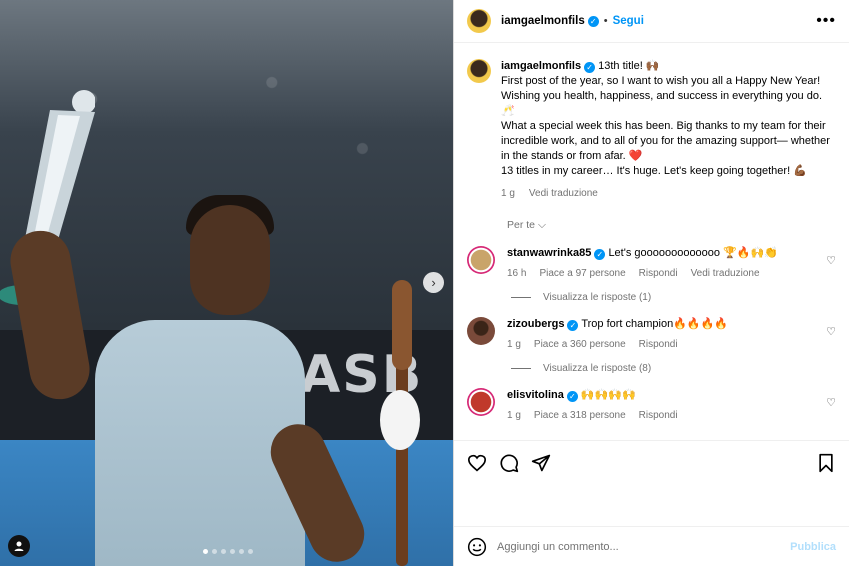  I want to click on more-options-icon: •••, so click(826, 21).